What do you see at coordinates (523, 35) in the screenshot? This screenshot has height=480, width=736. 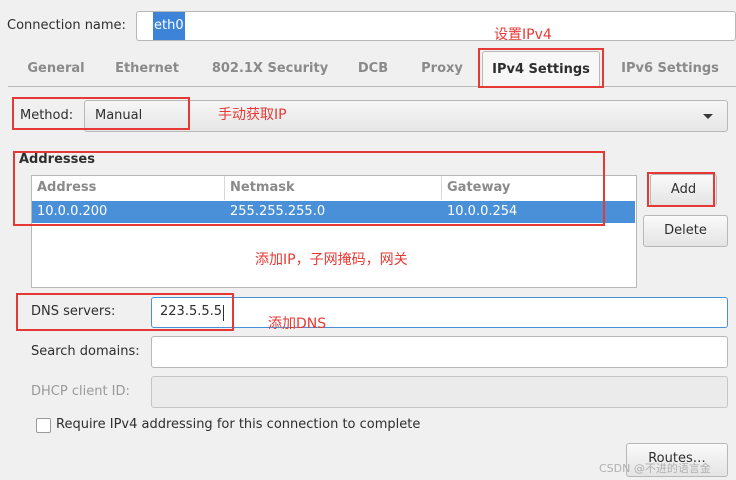 I see `annotation-set-ipv4: 设置IPv4` at bounding box center [523, 35].